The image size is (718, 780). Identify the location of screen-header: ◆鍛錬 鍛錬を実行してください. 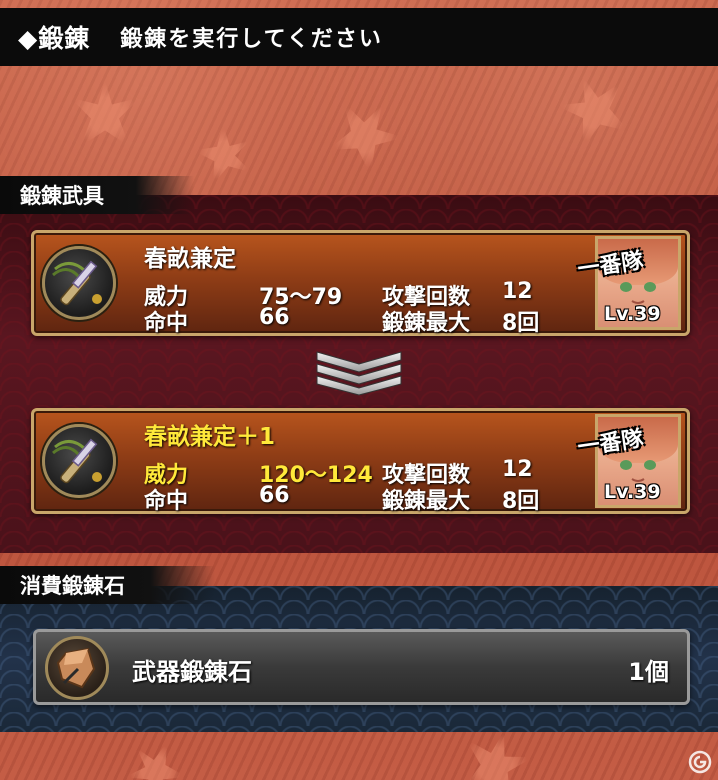
(359, 37).